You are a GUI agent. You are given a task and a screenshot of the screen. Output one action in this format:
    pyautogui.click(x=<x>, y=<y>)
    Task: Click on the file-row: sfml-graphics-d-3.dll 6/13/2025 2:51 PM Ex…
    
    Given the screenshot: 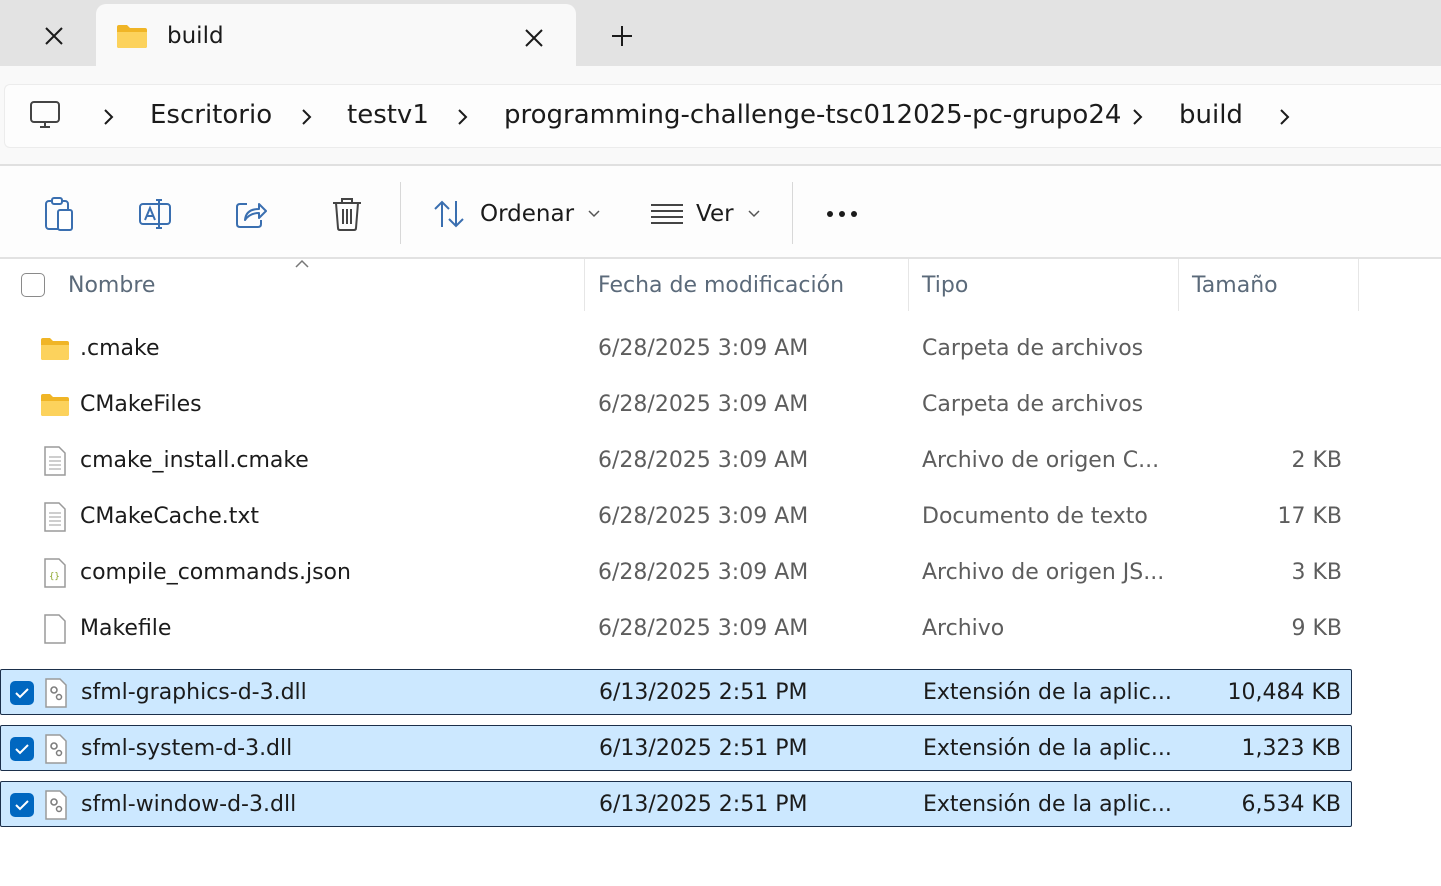 What is the action you would take?
    pyautogui.click(x=676, y=692)
    